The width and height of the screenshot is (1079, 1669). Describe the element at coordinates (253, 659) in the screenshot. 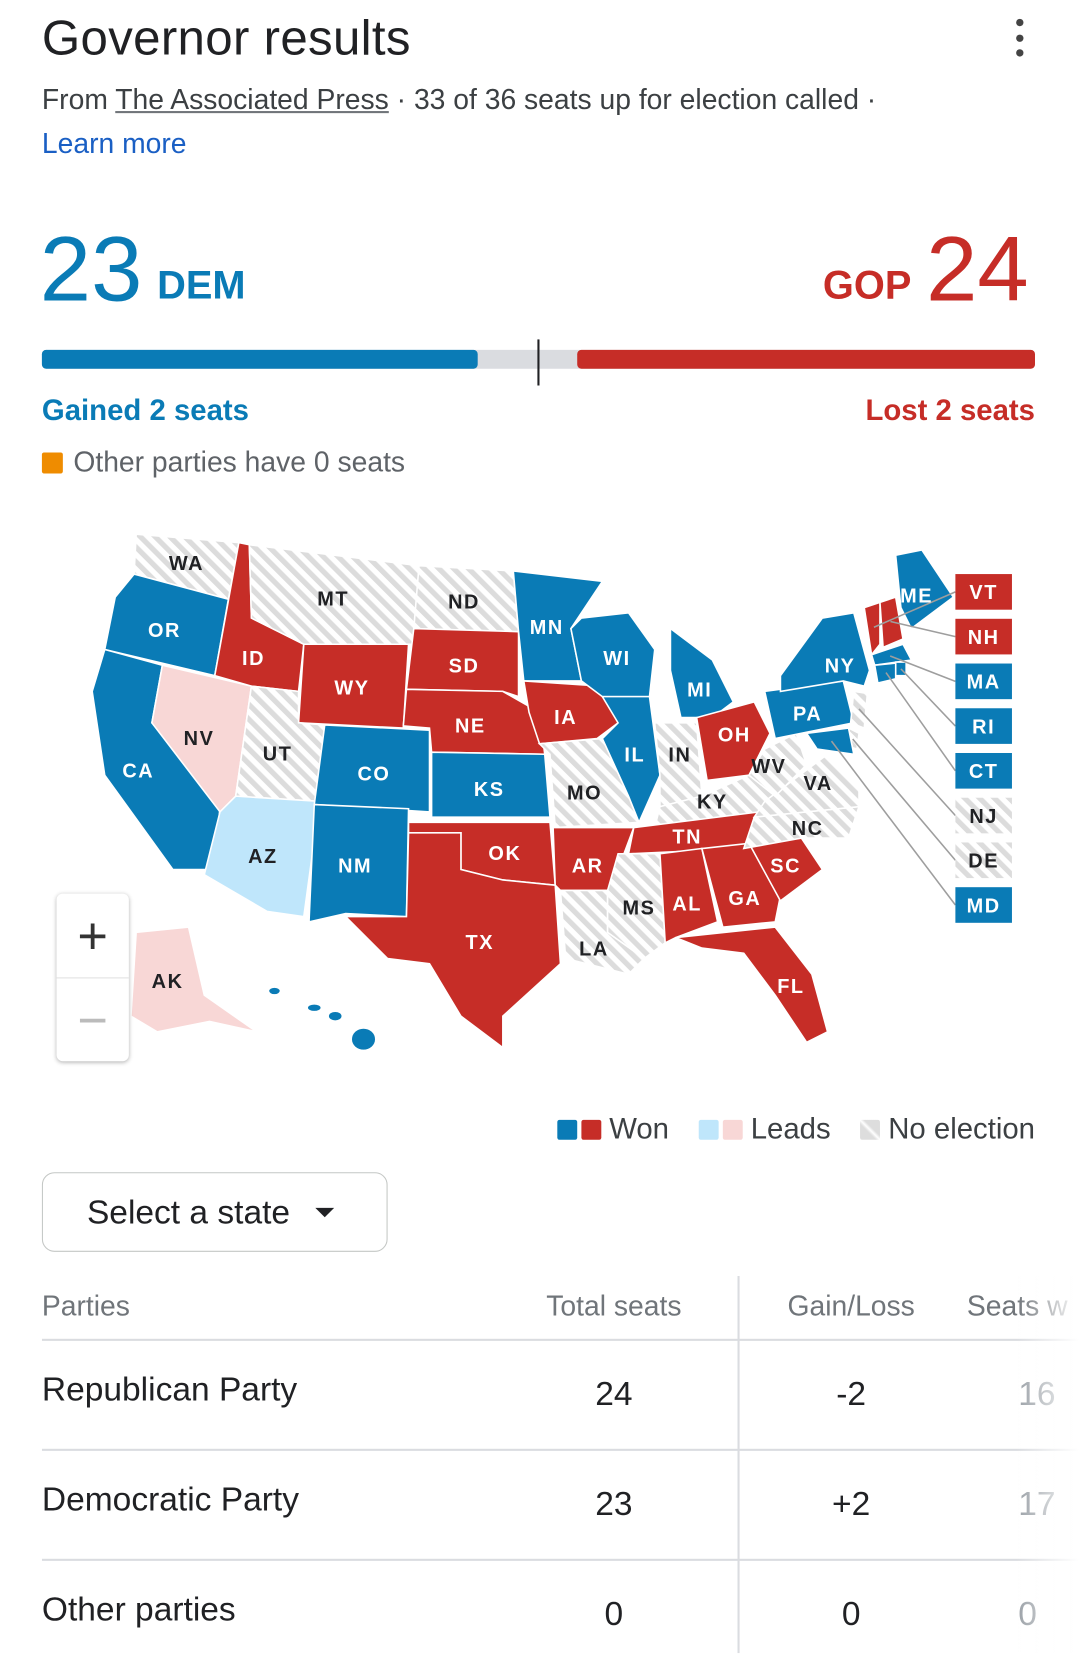

I see `state-label-ID: ID` at that location.